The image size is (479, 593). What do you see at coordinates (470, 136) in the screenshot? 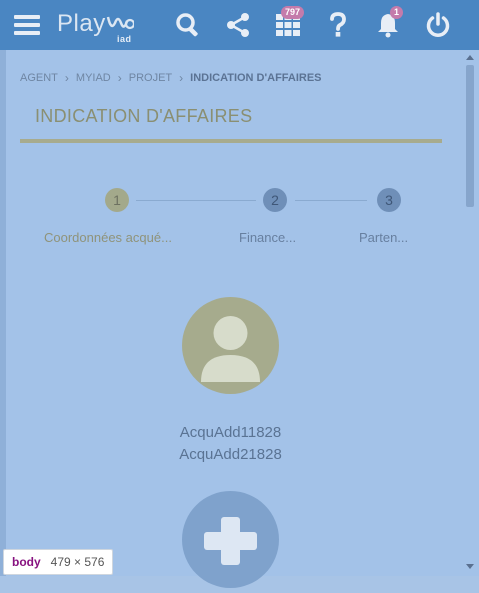
I see `scrollbar-thumb` at bounding box center [470, 136].